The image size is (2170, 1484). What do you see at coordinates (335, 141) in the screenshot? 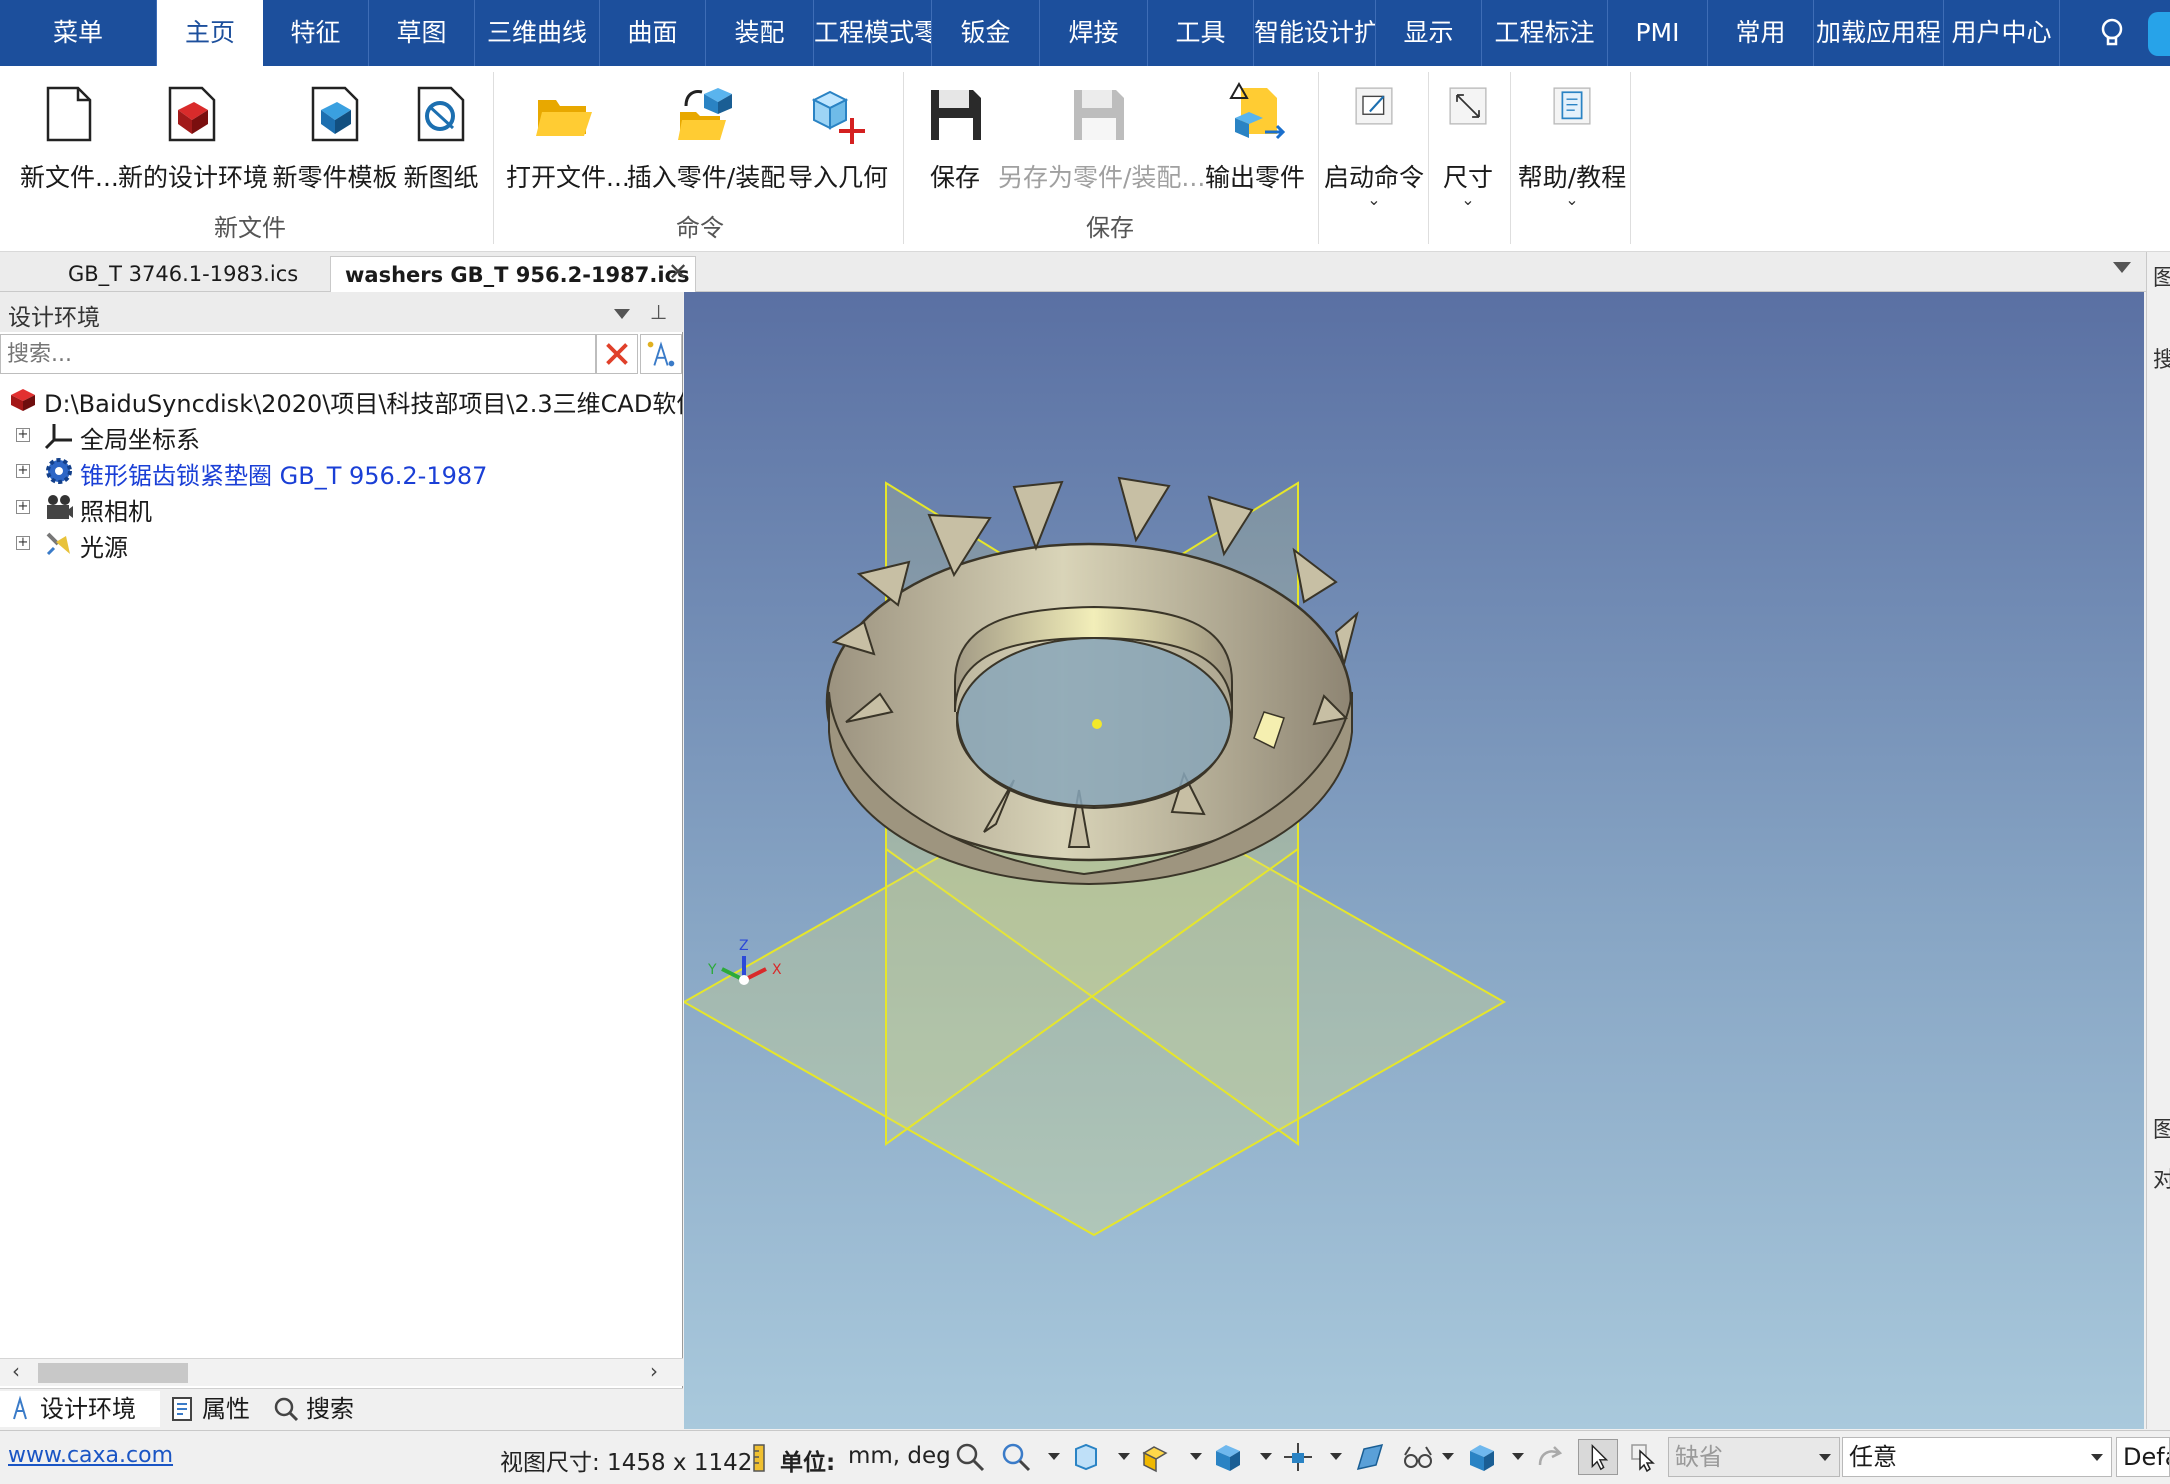
I see `new-part-template-button: 新零件模板` at bounding box center [335, 141].